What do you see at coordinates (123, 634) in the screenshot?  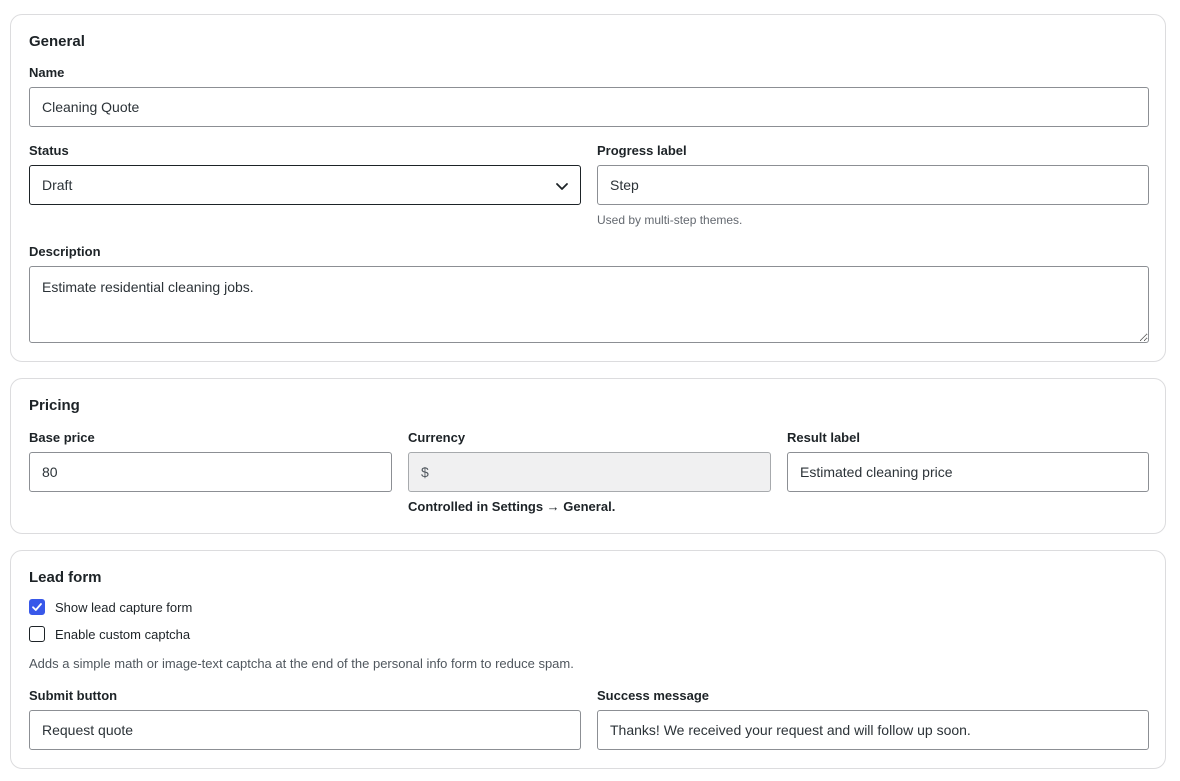 I see `custom-captcha-label: Enable custom captcha` at bounding box center [123, 634].